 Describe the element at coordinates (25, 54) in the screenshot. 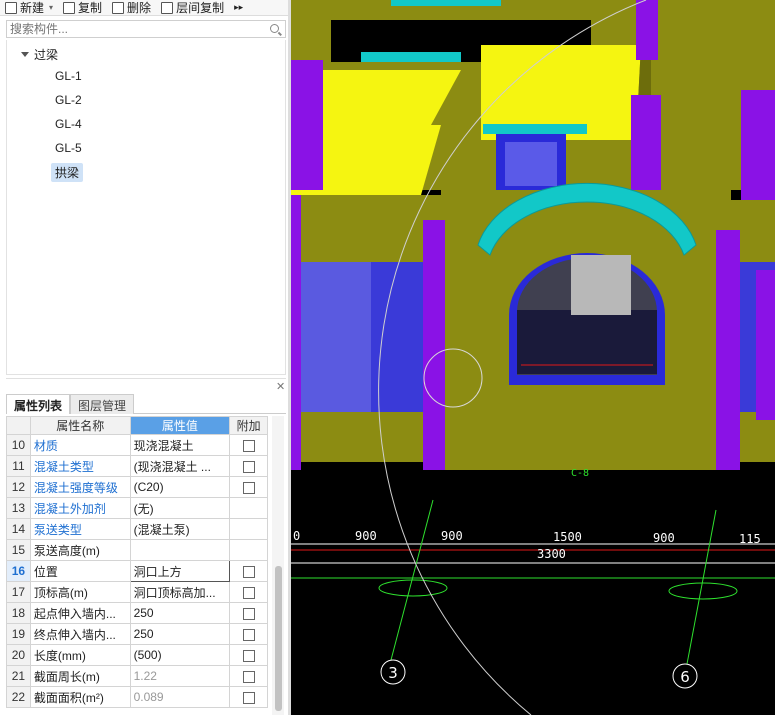

I see `expand-arrow-icon` at that location.